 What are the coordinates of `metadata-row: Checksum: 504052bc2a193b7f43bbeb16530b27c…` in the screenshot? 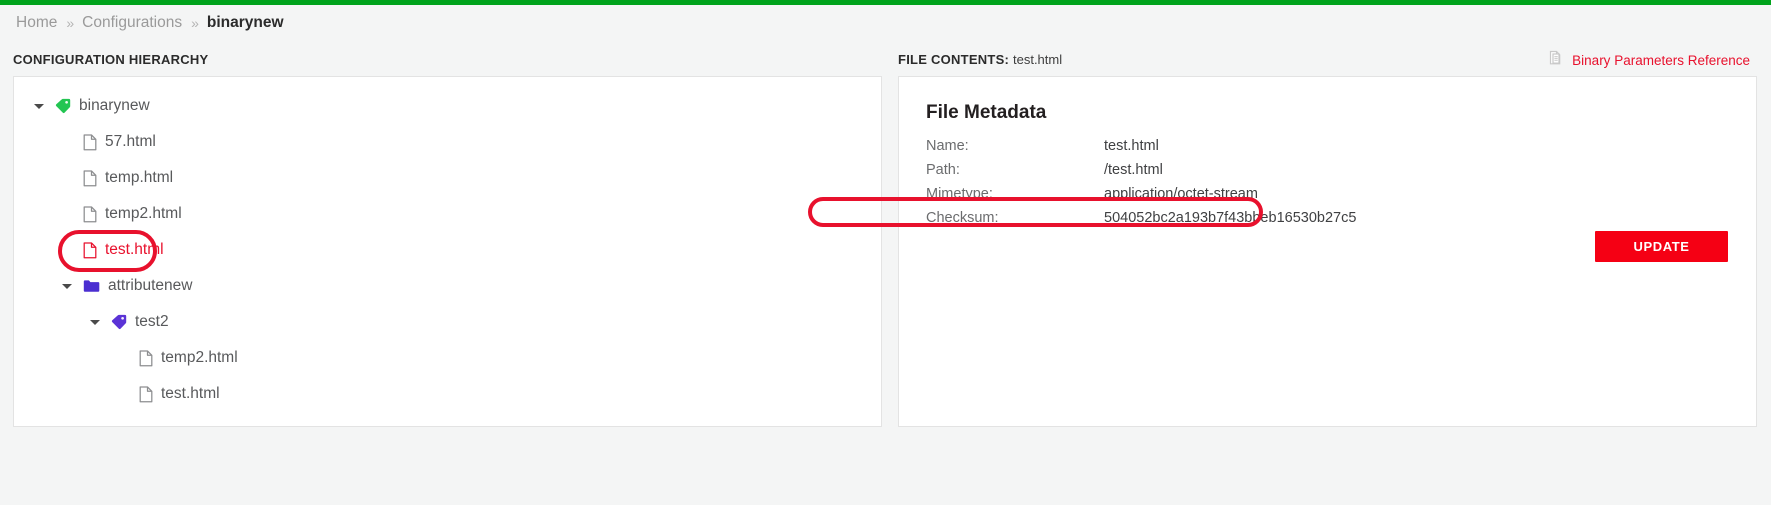 It's located at (1141, 218).